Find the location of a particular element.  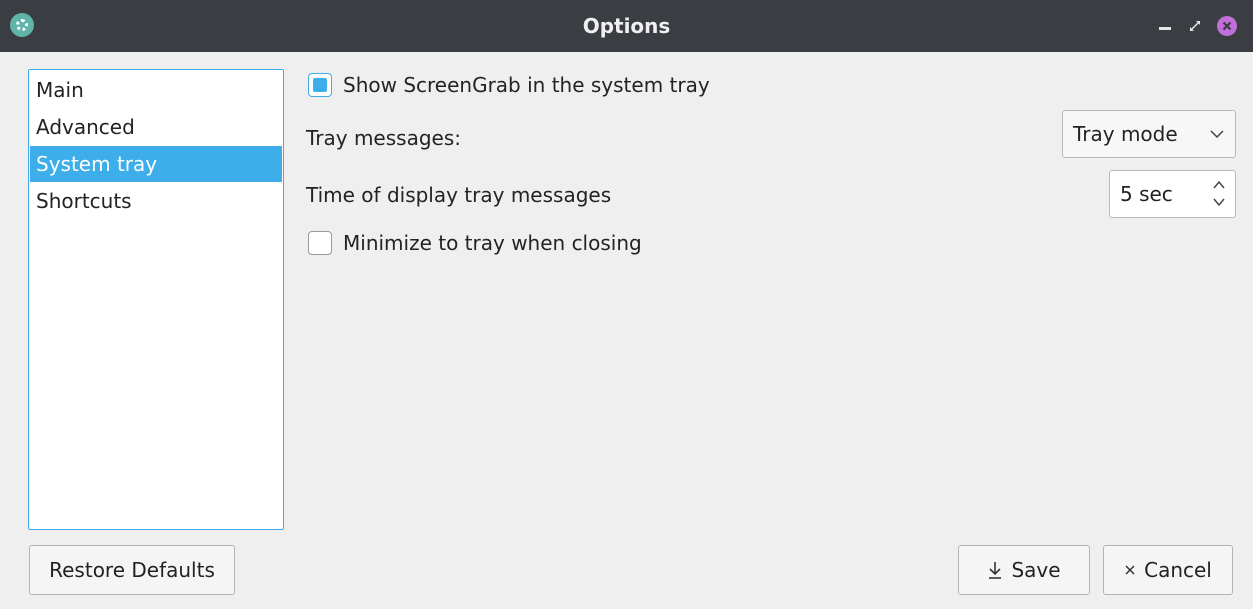

minimize-to-tray-option: Minimize to tray when closing is located at coordinates (475, 243).